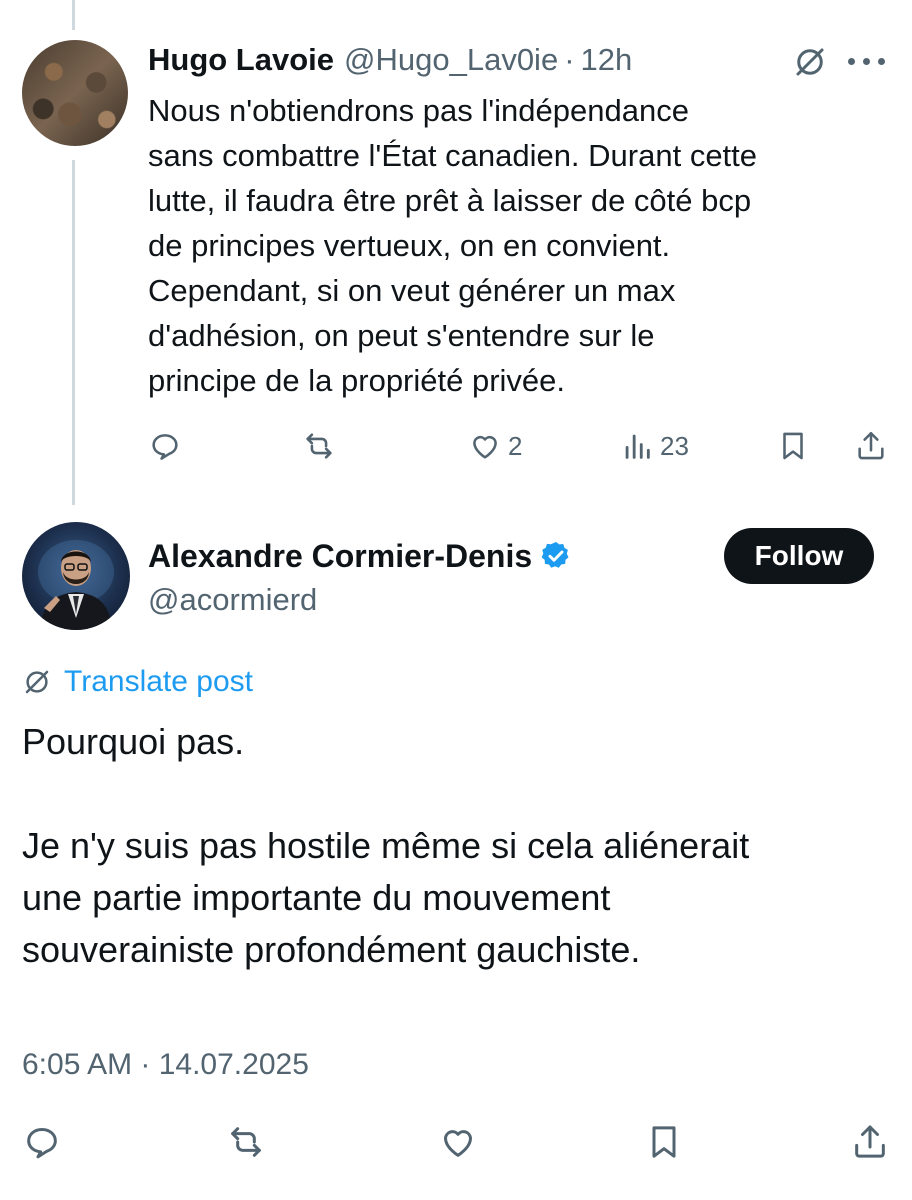  What do you see at coordinates (457, 742) in the screenshot?
I see `post-paragraph: Pourquoi pas.` at bounding box center [457, 742].